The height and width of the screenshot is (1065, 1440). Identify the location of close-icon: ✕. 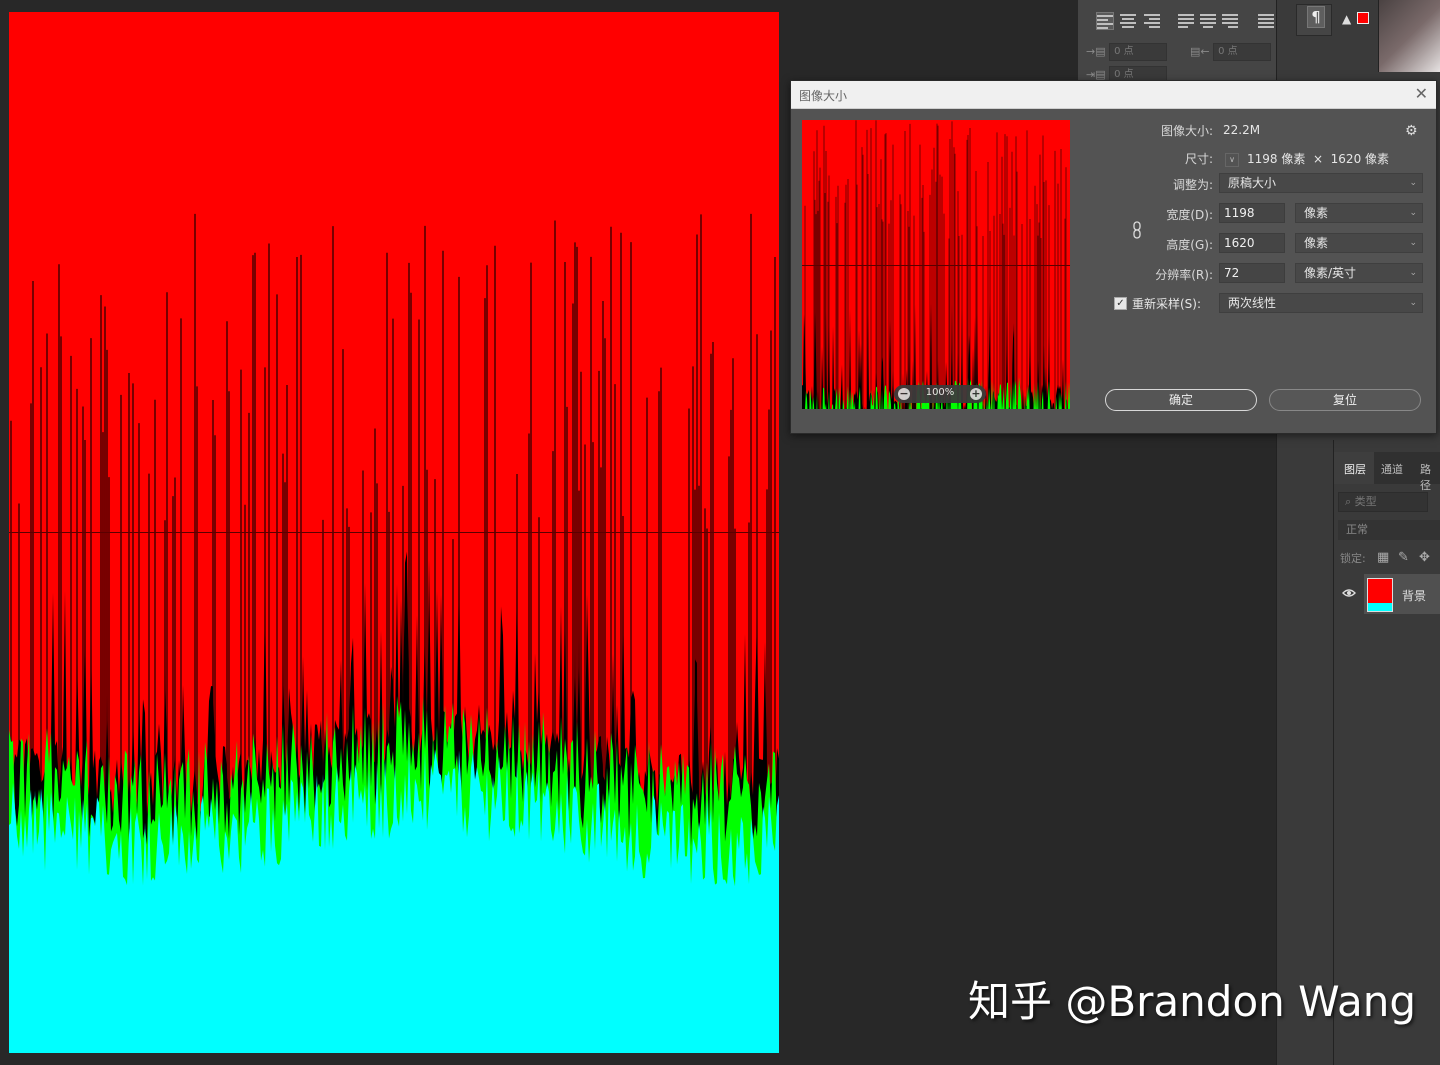
(1421, 94).